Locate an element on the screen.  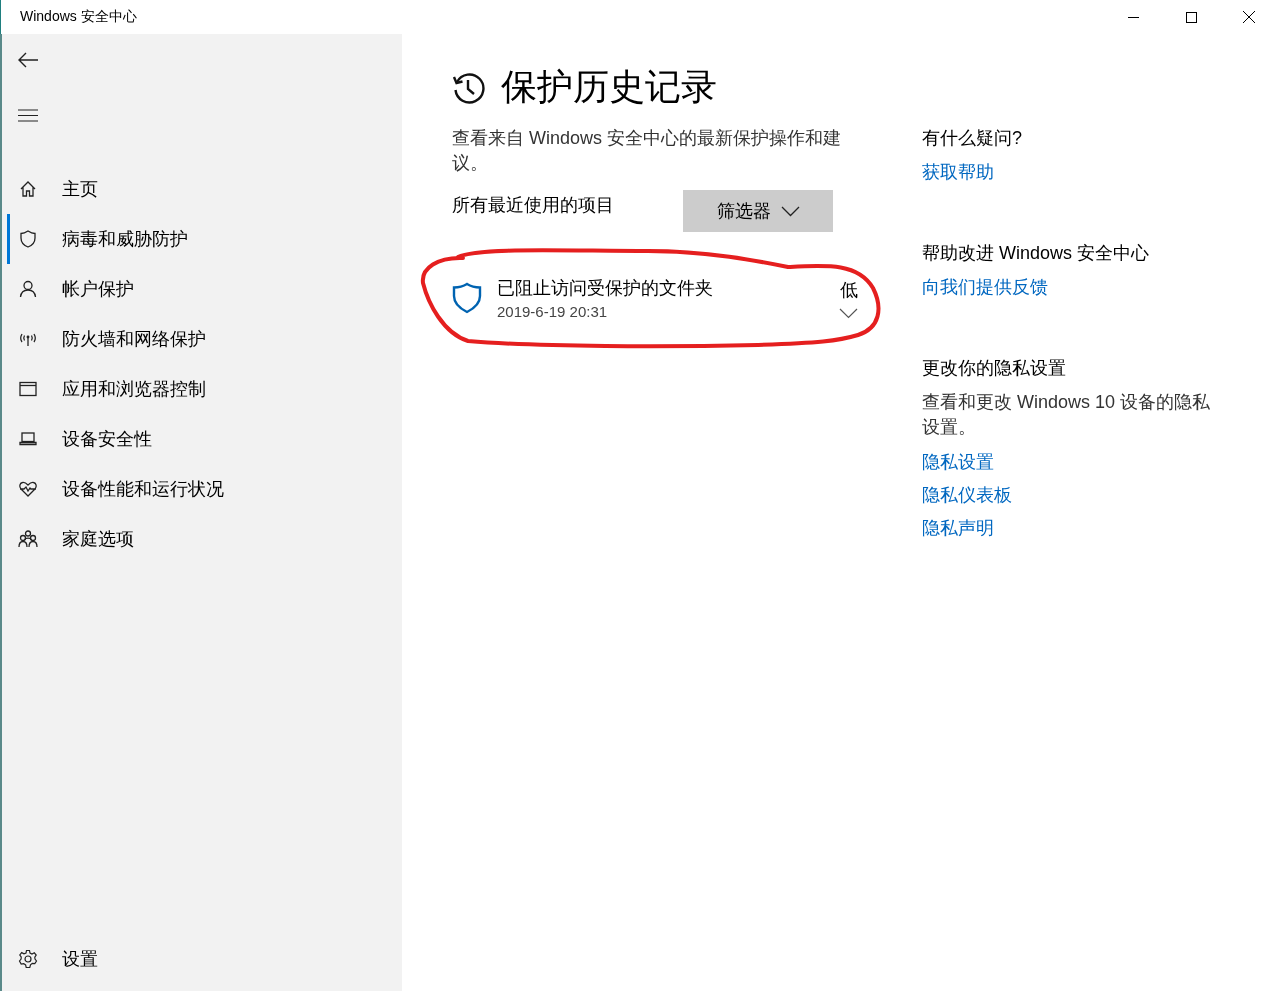
link: 获取帮助 is located at coordinates (1072, 172).